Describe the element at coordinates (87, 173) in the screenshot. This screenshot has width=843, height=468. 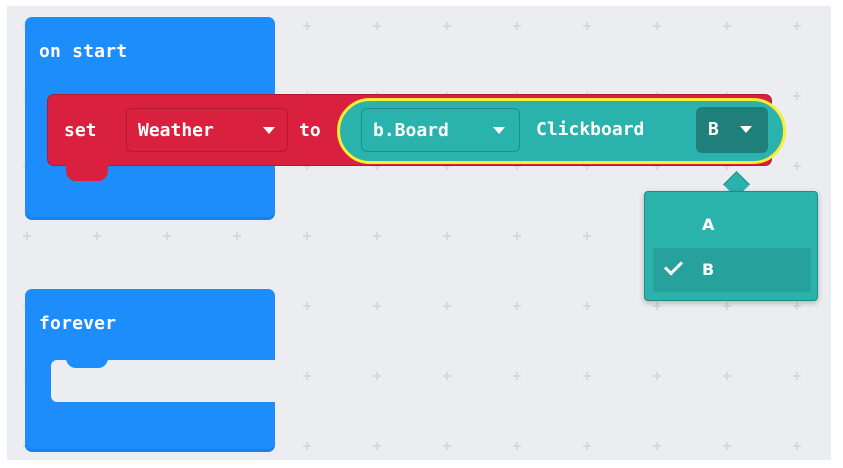
I see `set-block-tab` at that location.